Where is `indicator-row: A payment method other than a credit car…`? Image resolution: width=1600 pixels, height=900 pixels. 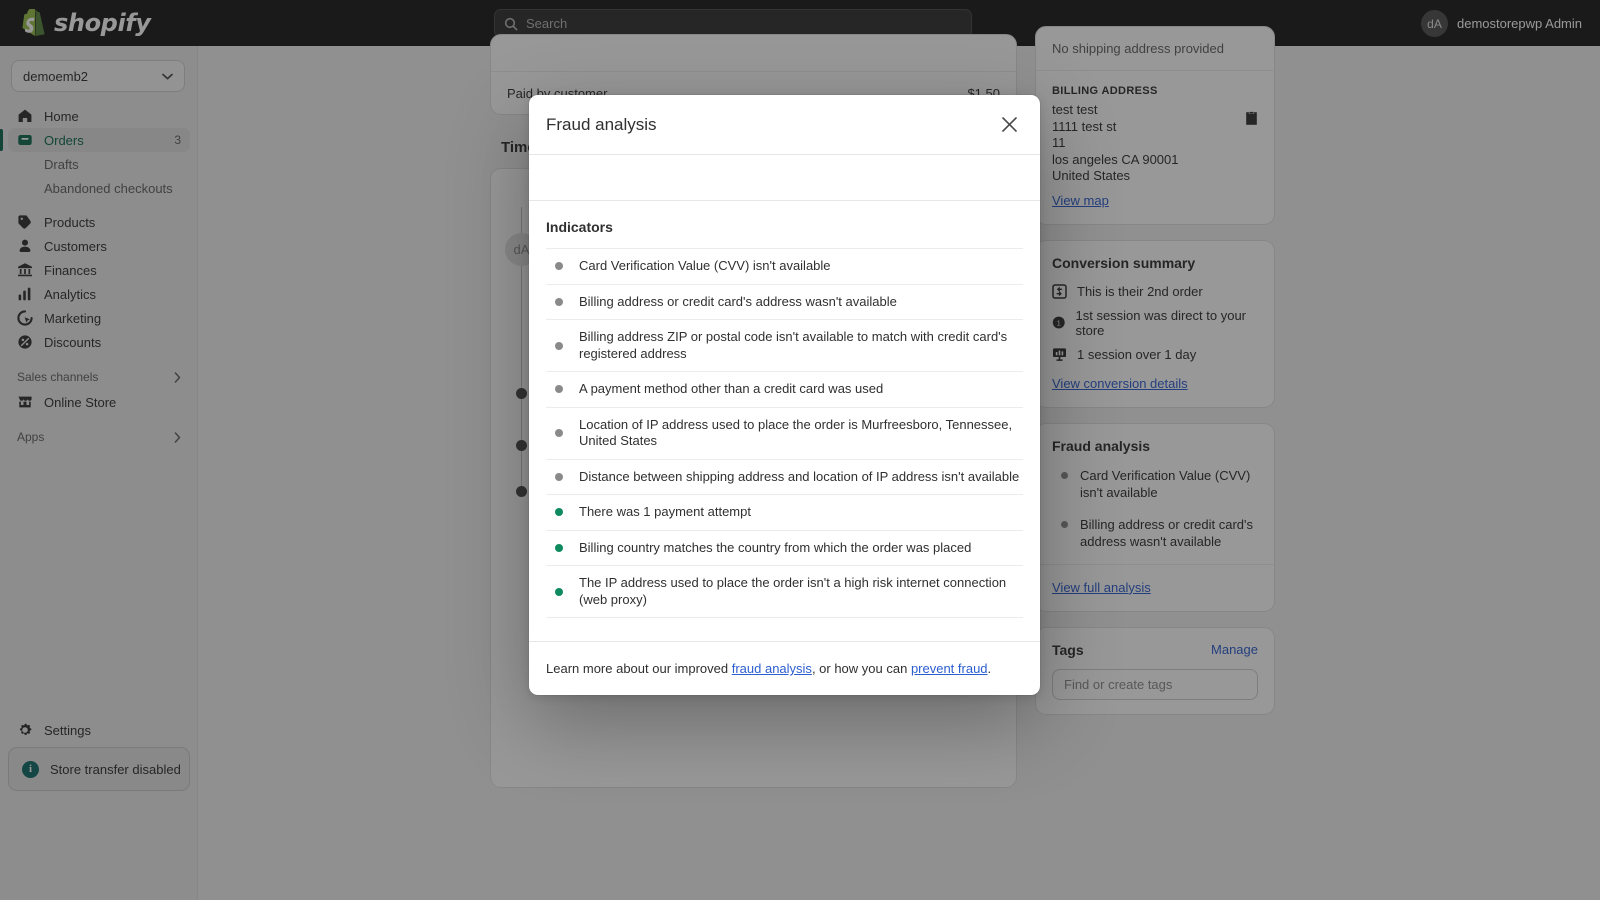
indicator-row: A payment method other than a credit car… is located at coordinates (784, 389).